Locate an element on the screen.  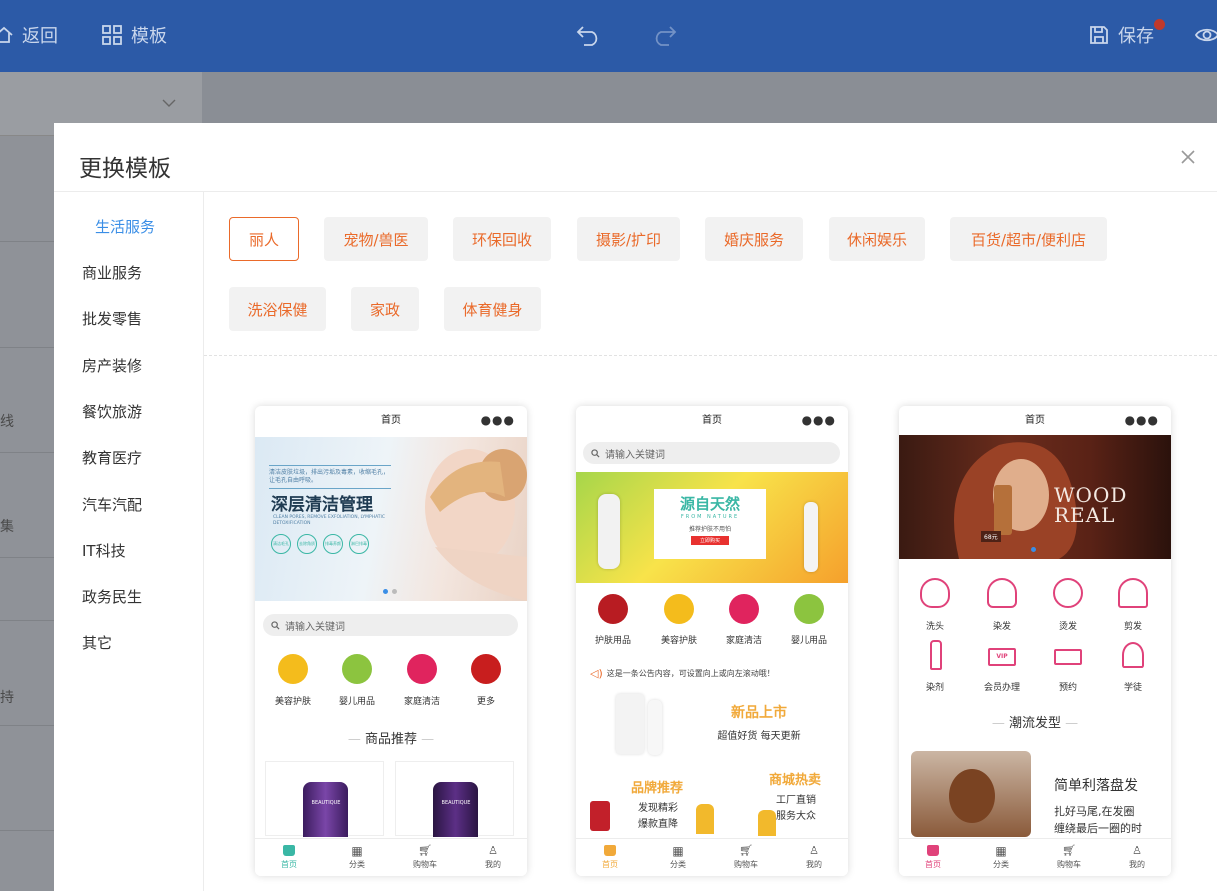
tag-supermarket: 百货/超市/便利店 is located at coordinates (1028, 239).